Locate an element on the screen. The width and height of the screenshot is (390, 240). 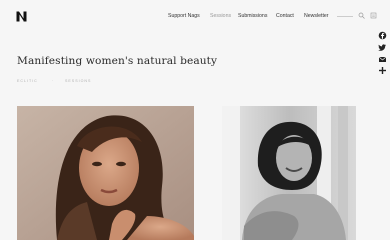
email-icon is located at coordinates (382, 59).